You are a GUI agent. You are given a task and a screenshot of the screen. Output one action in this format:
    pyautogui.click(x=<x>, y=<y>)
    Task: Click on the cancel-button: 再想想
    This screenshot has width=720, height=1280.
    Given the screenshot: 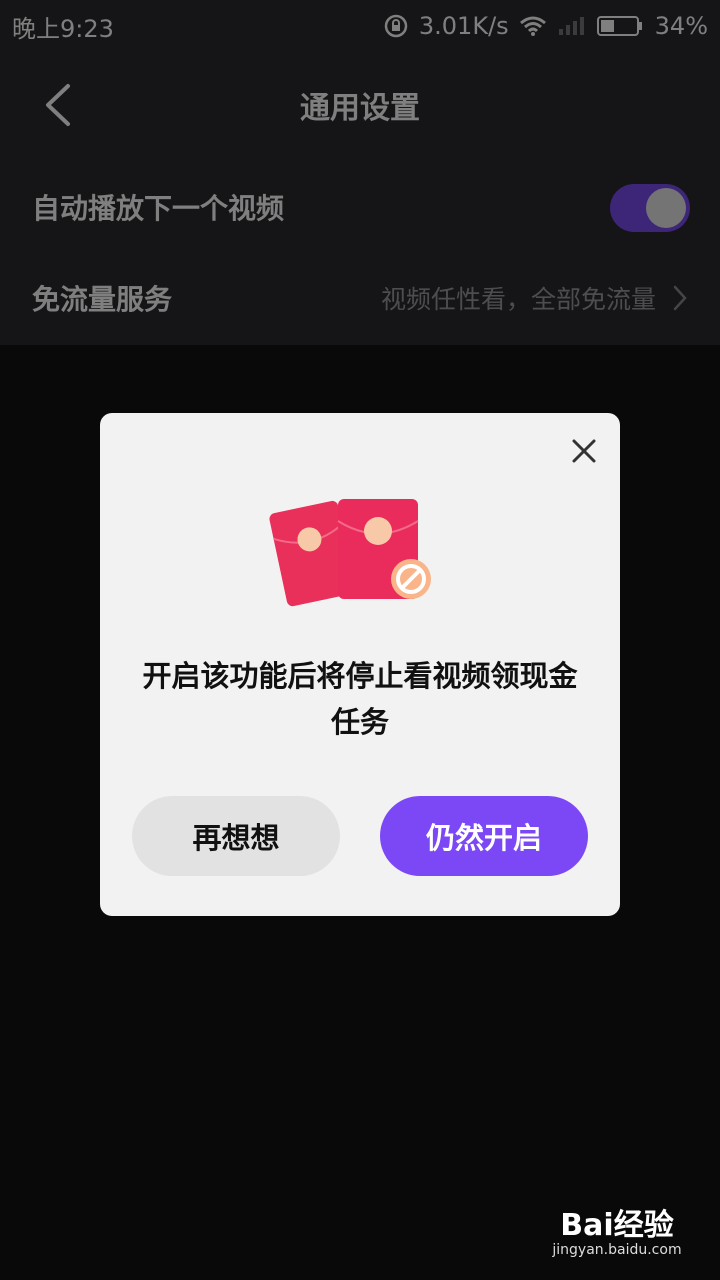 What is the action you would take?
    pyautogui.click(x=236, y=836)
    